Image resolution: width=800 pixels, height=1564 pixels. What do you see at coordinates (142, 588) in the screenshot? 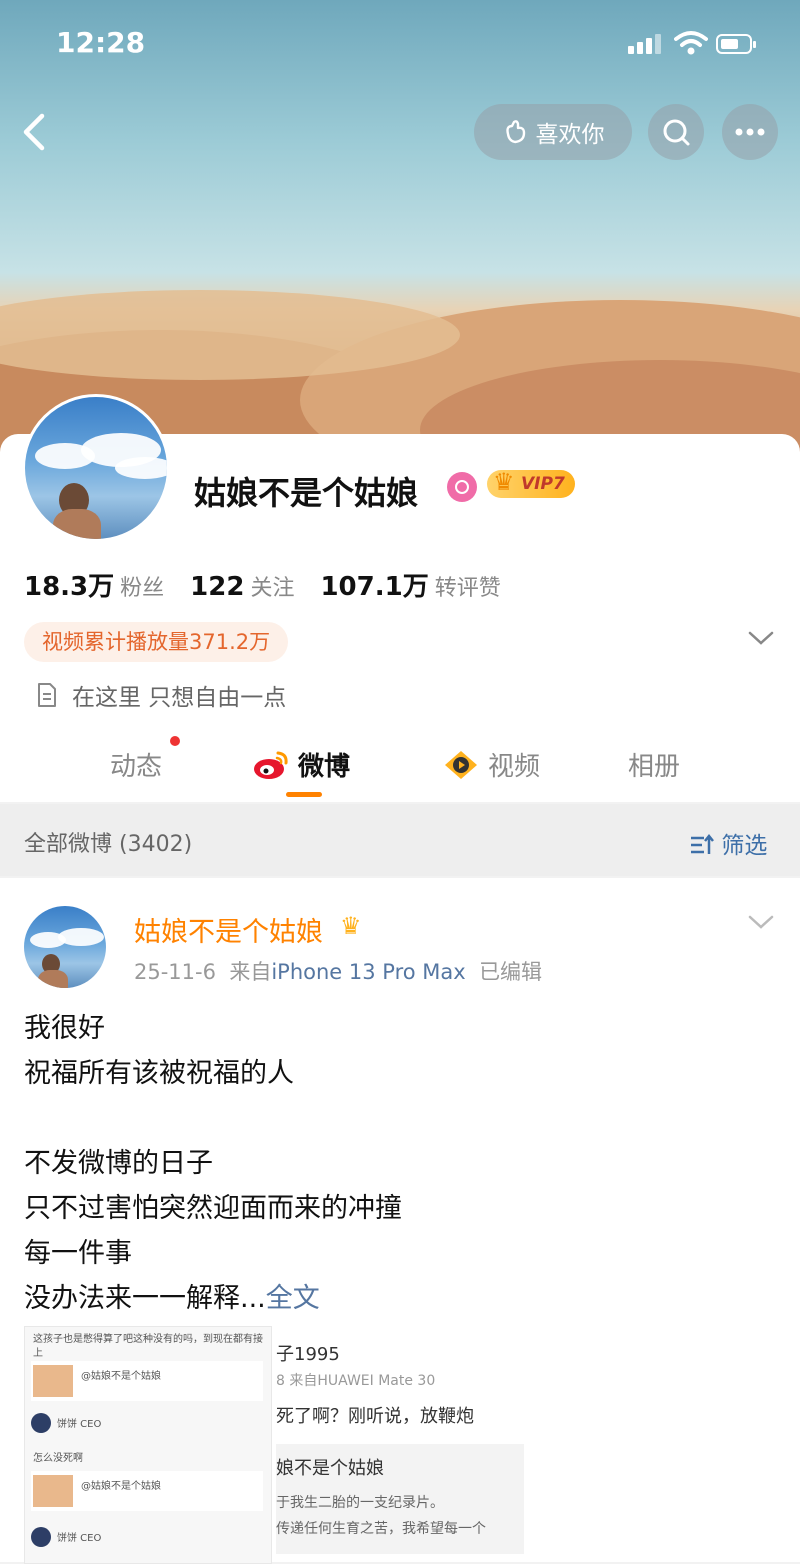
I see `followers-label: 粉丝` at bounding box center [142, 588].